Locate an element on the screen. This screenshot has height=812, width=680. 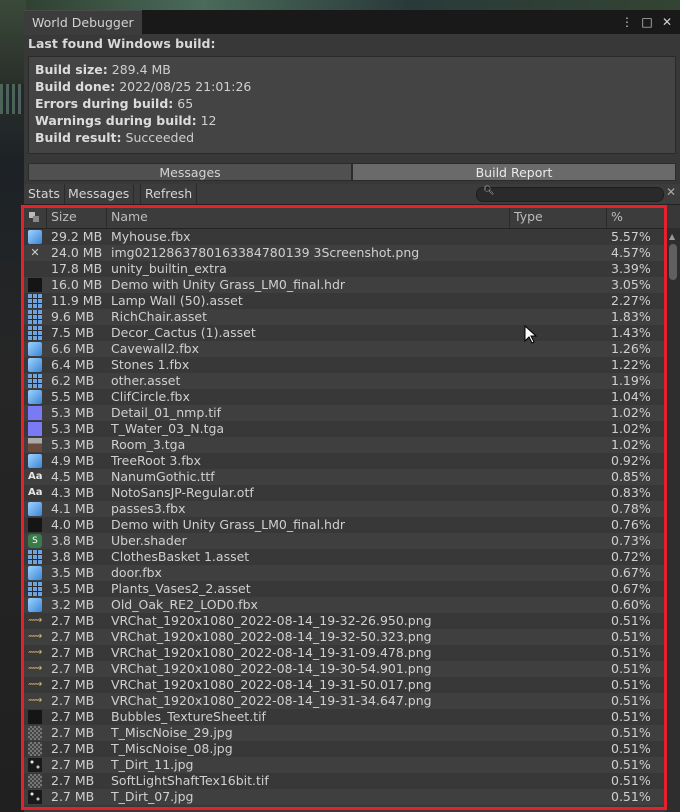
row-percent: 1.26% is located at coordinates (631, 348).